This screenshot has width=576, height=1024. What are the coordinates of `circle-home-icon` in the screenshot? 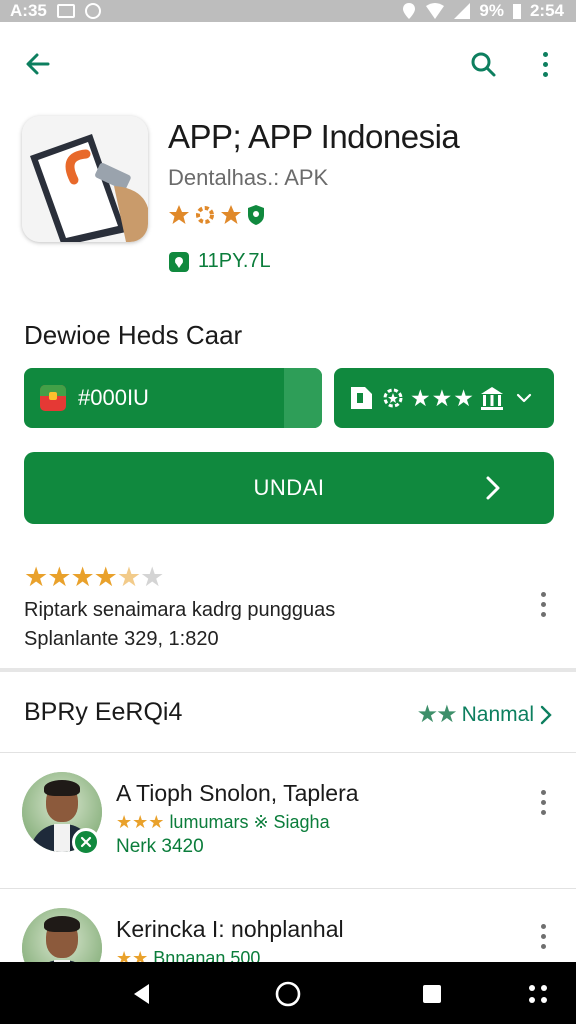 It's located at (288, 994).